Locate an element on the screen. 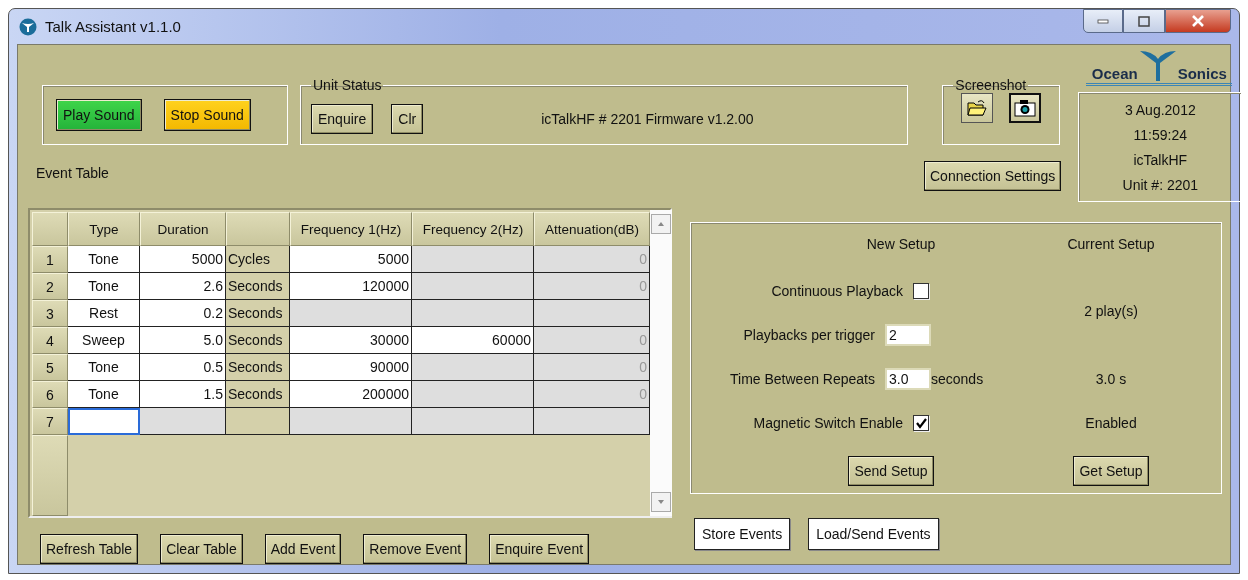 Image resolution: width=1248 pixels, height=580 pixels. folder-button is located at coordinates (977, 108).